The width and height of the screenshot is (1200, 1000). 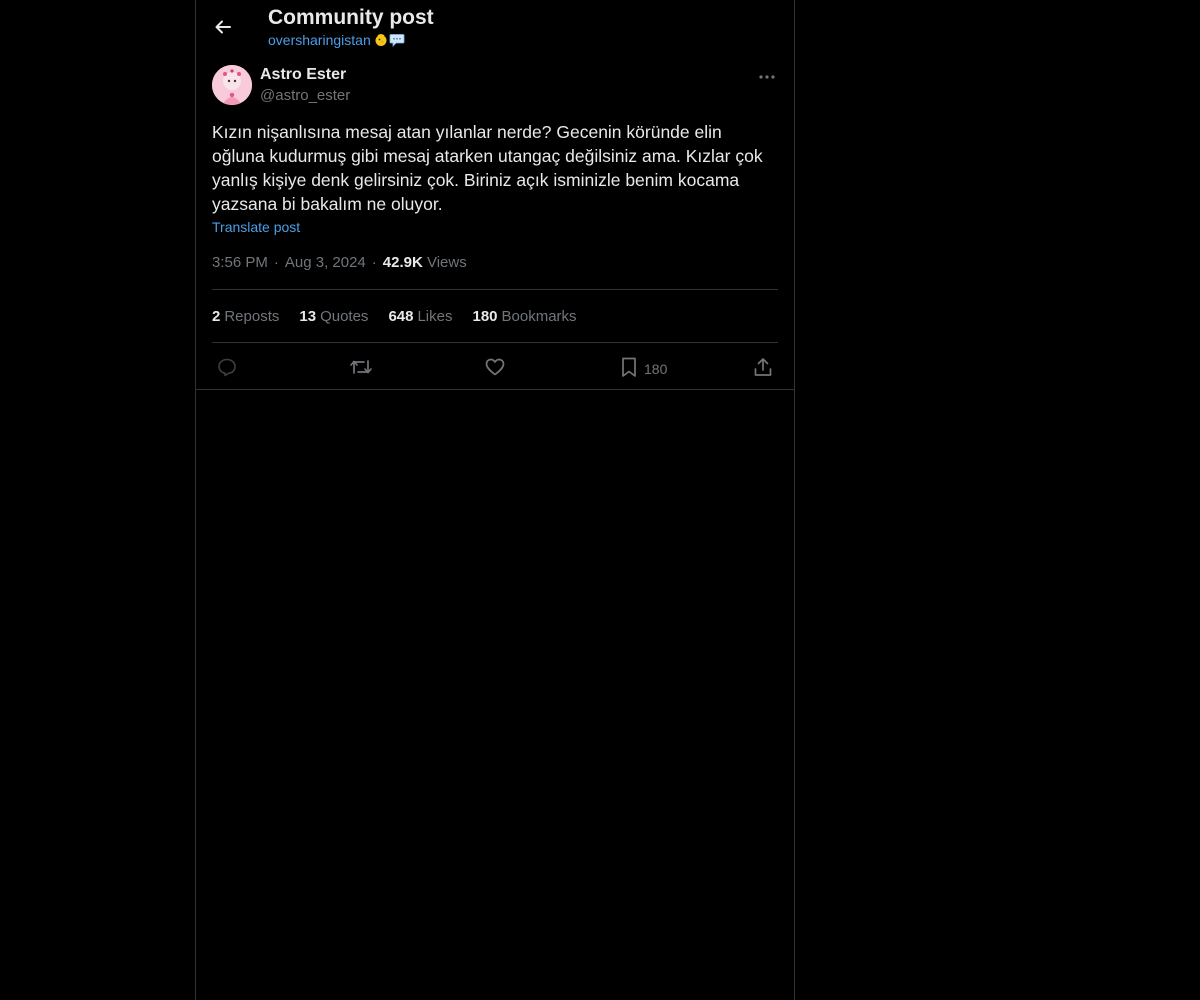 What do you see at coordinates (240, 262) in the screenshot?
I see `post-time: 3:56 PM` at bounding box center [240, 262].